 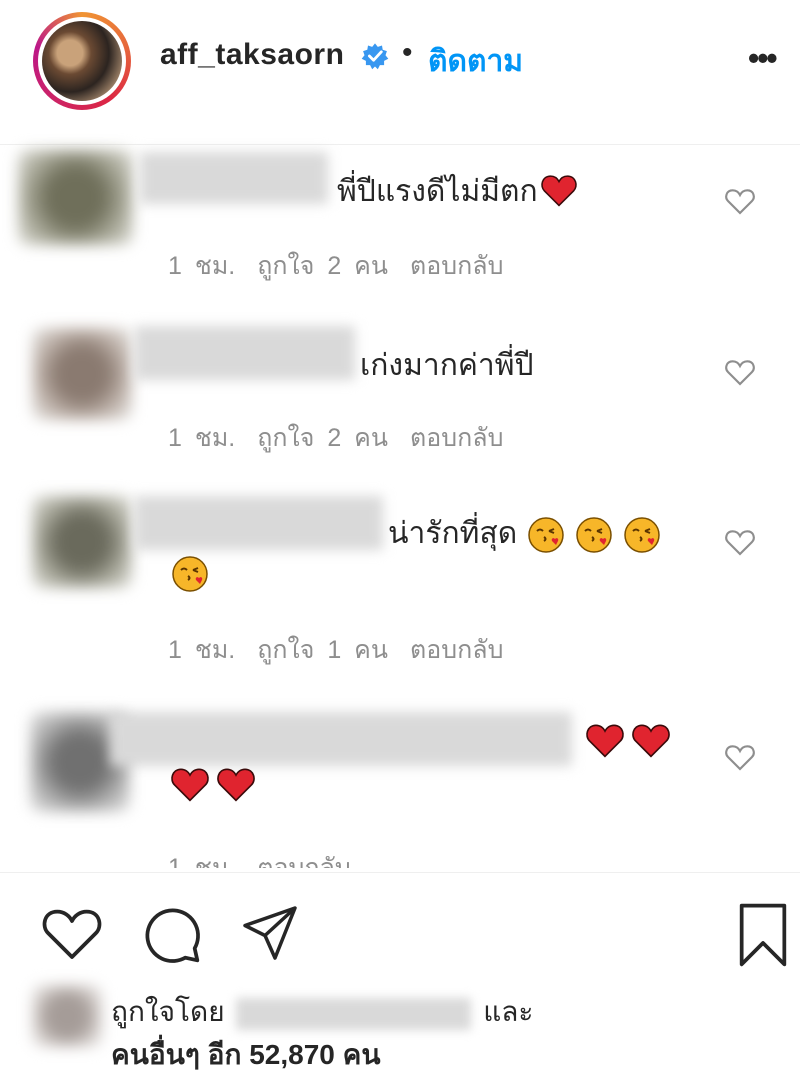 What do you see at coordinates (82, 61) in the screenshot?
I see `profile-avatar` at bounding box center [82, 61].